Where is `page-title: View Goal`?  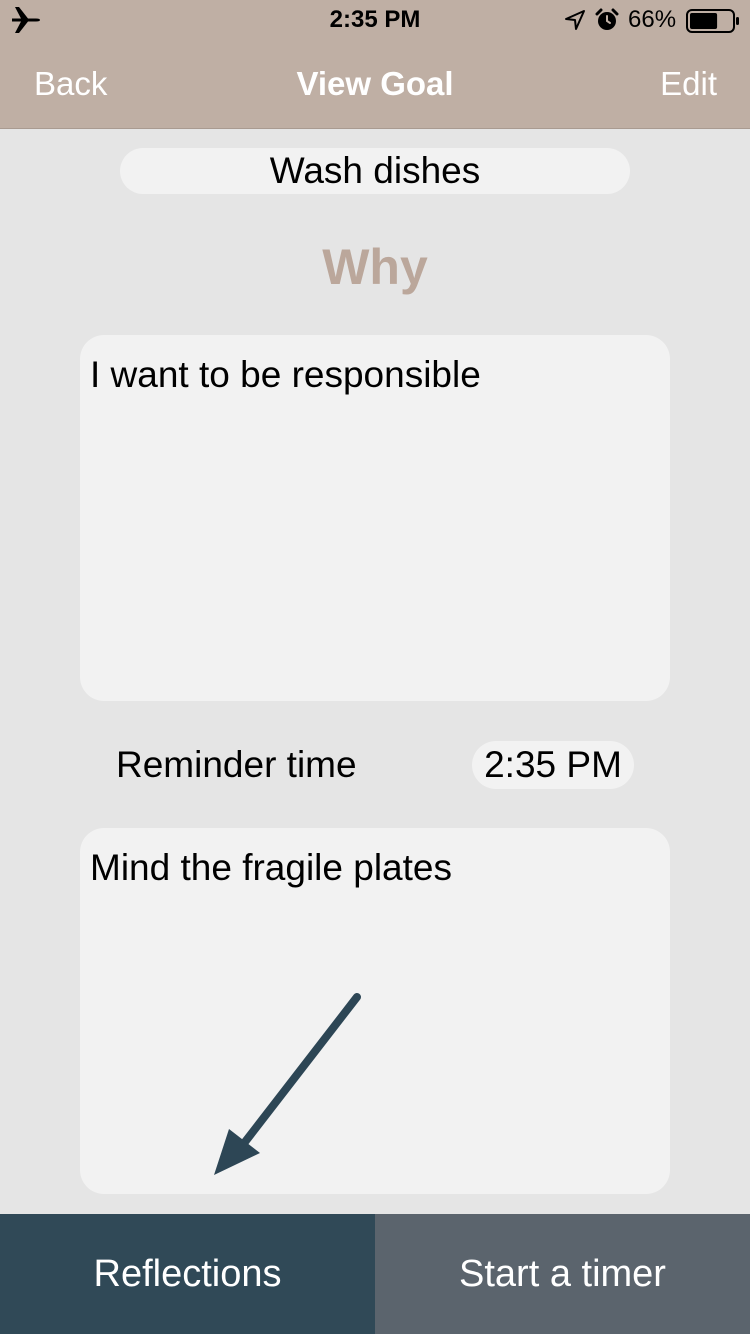 page-title: View Goal is located at coordinates (375, 83).